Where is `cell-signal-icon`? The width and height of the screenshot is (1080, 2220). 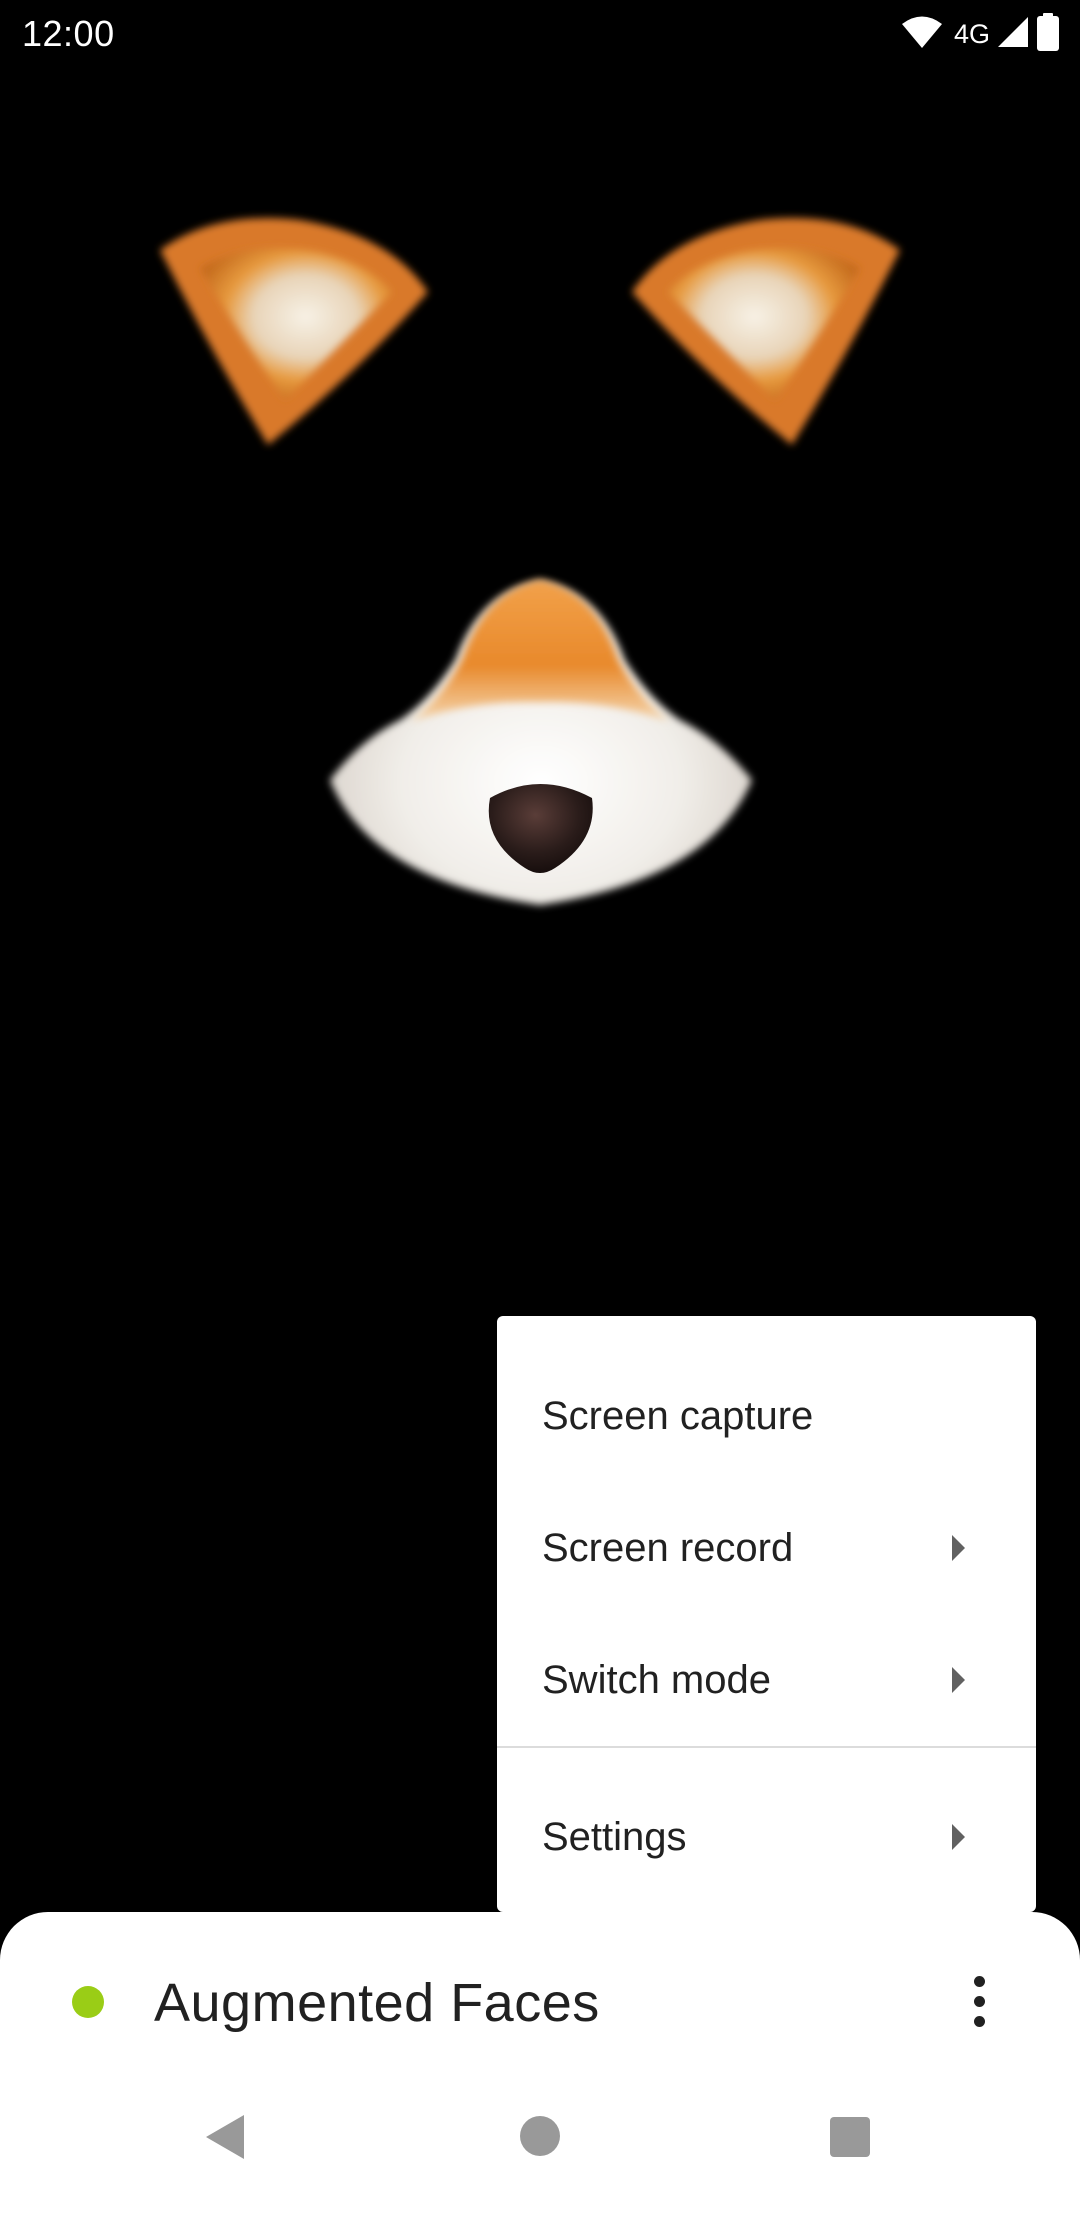
cell-signal-icon is located at coordinates (1013, 34).